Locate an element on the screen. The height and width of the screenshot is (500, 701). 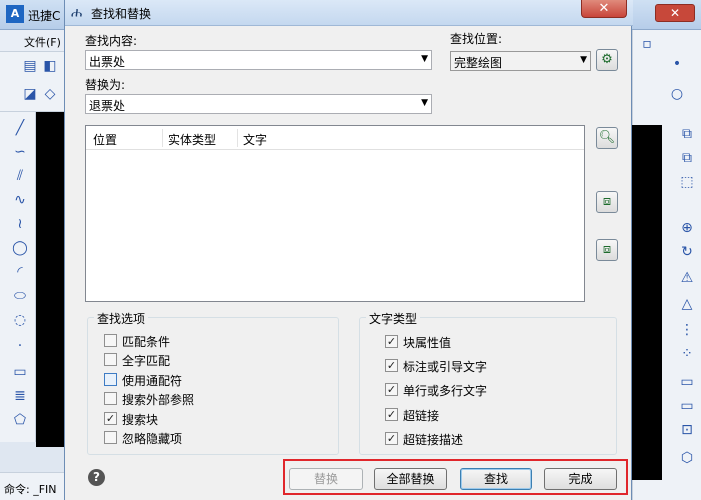
hatch-tool-icon: ≣ is located at coordinates (20, 396).